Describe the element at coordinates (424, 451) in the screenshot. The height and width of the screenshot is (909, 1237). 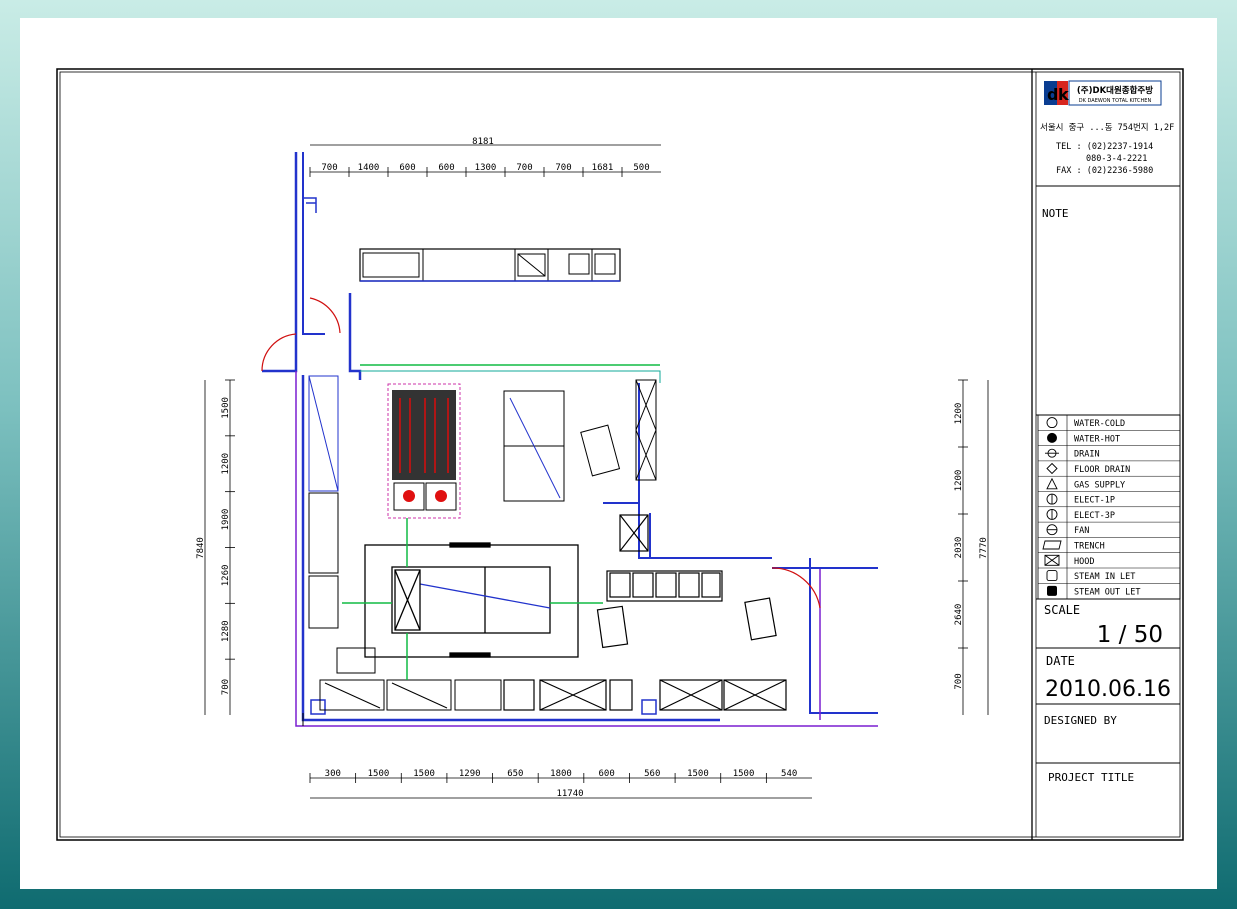
I see `cooking-range` at that location.